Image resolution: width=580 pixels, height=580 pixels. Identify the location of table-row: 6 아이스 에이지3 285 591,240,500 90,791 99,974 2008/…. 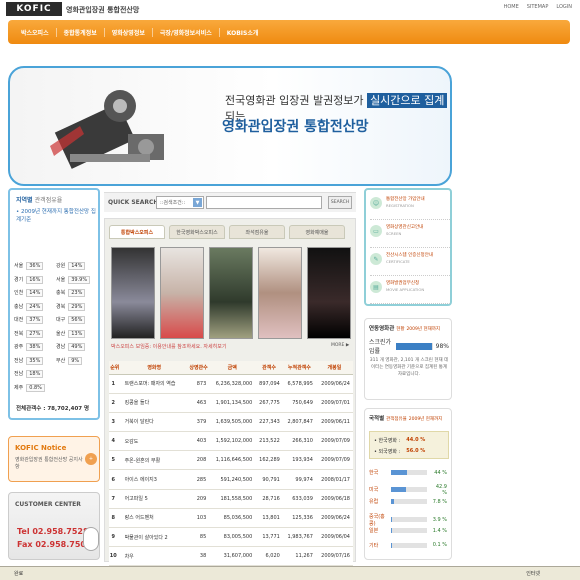
(231, 479).